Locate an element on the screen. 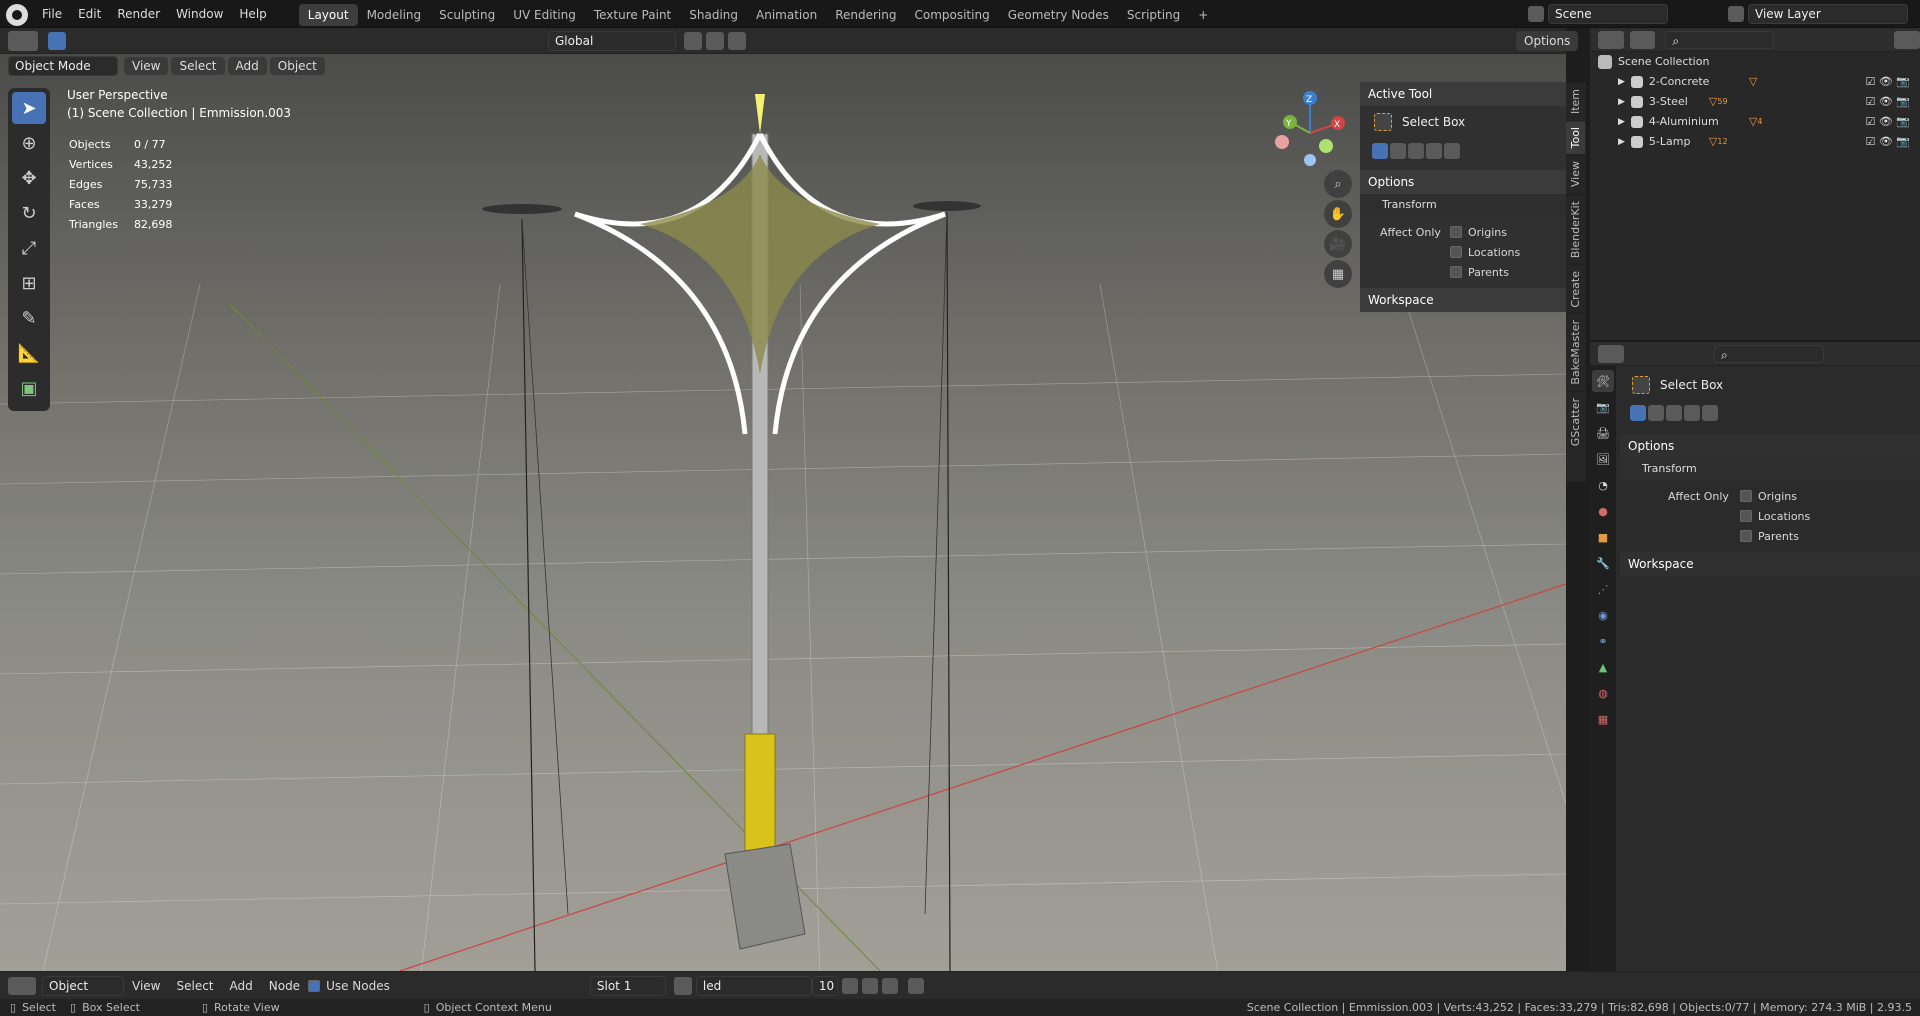 This screenshot has height=1016, width=1920. render-tab-icon: 📷 is located at coordinates (1603, 407).